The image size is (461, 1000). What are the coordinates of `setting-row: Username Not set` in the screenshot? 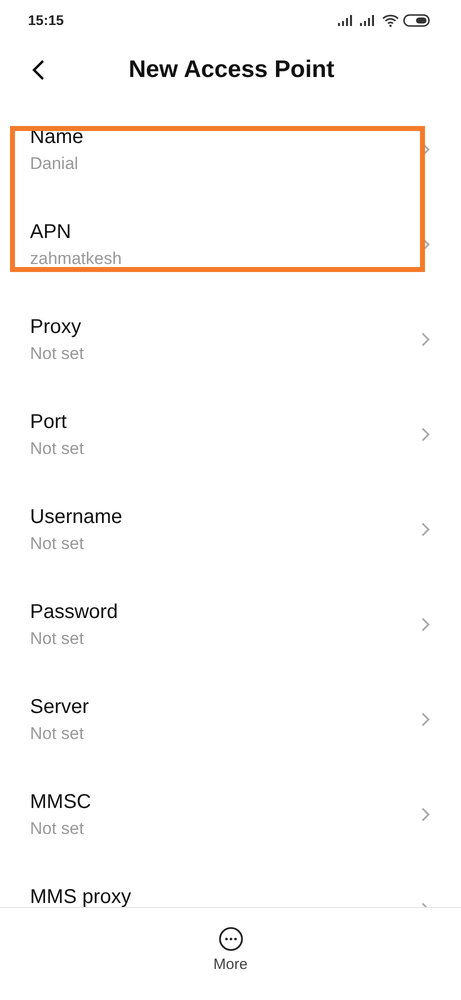 It's located at (230, 535).